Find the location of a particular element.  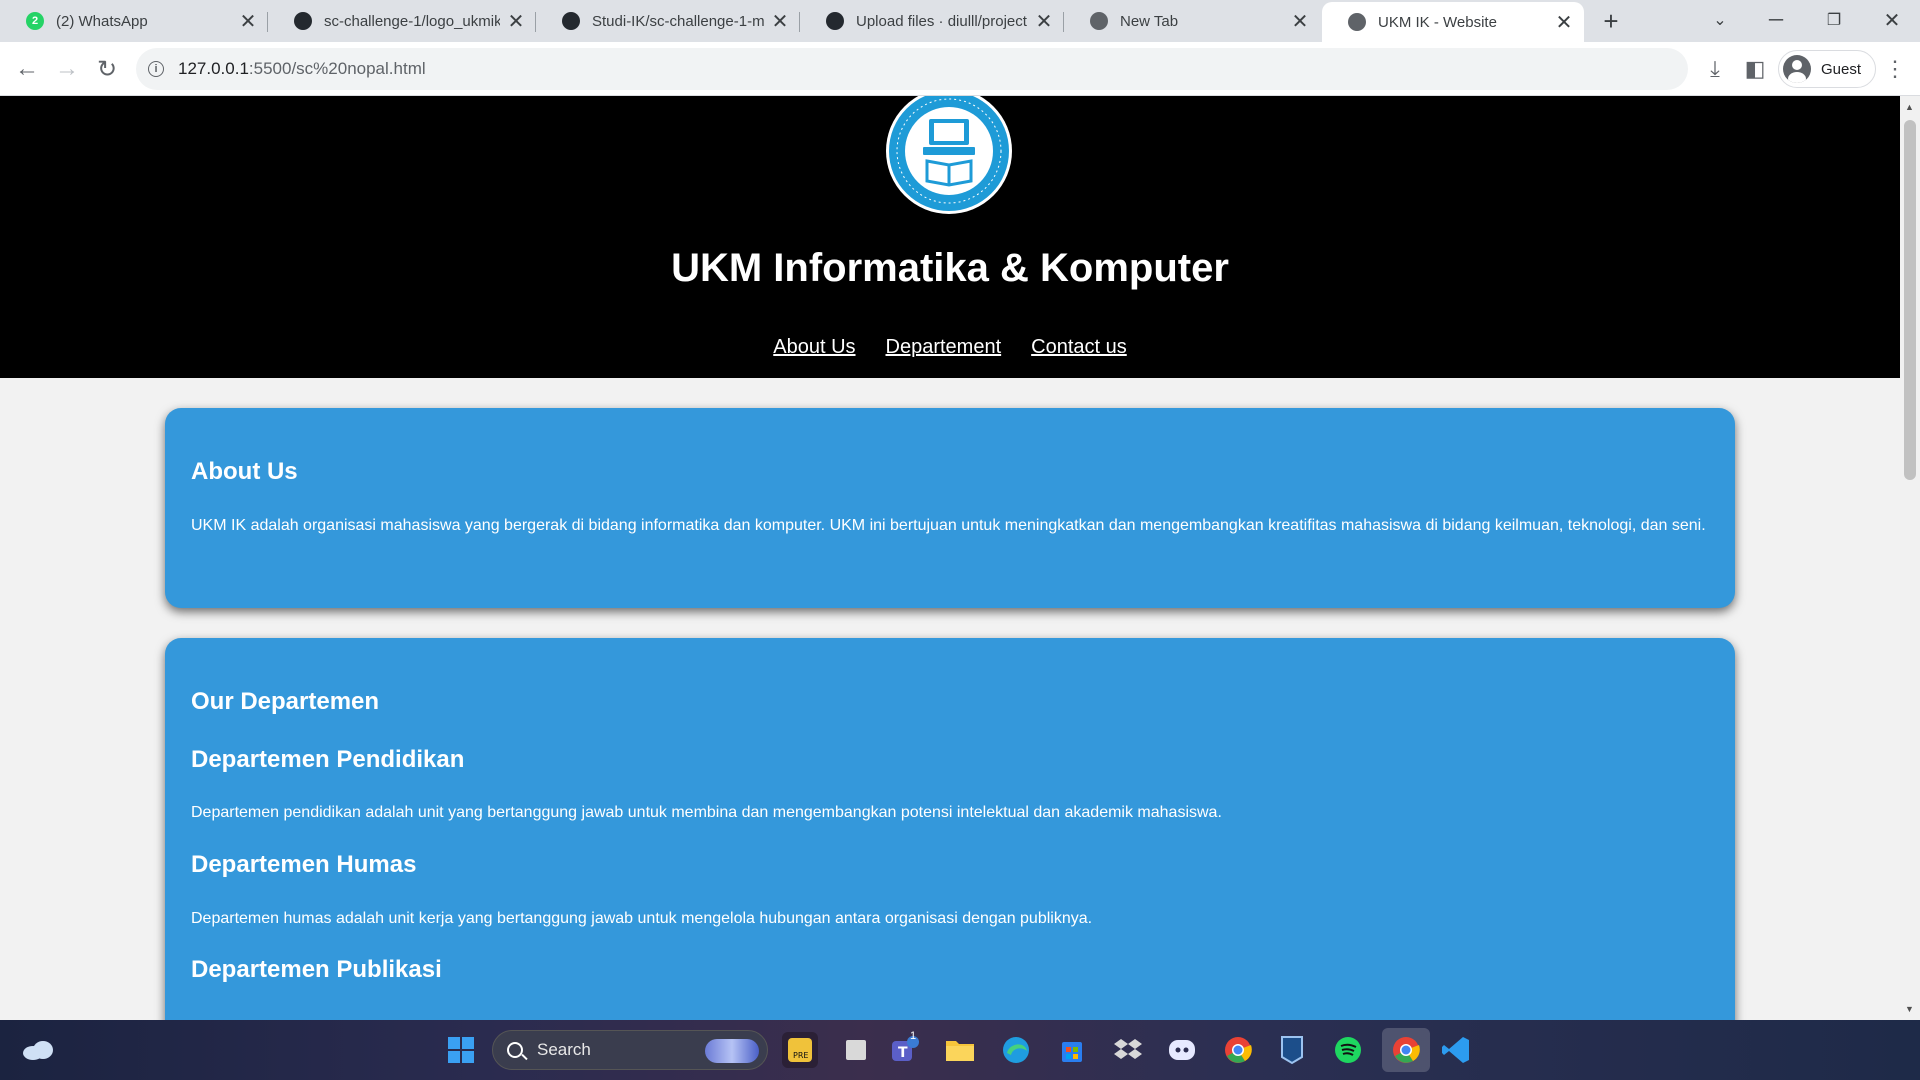

profile-name: Guest is located at coordinates (1841, 69).